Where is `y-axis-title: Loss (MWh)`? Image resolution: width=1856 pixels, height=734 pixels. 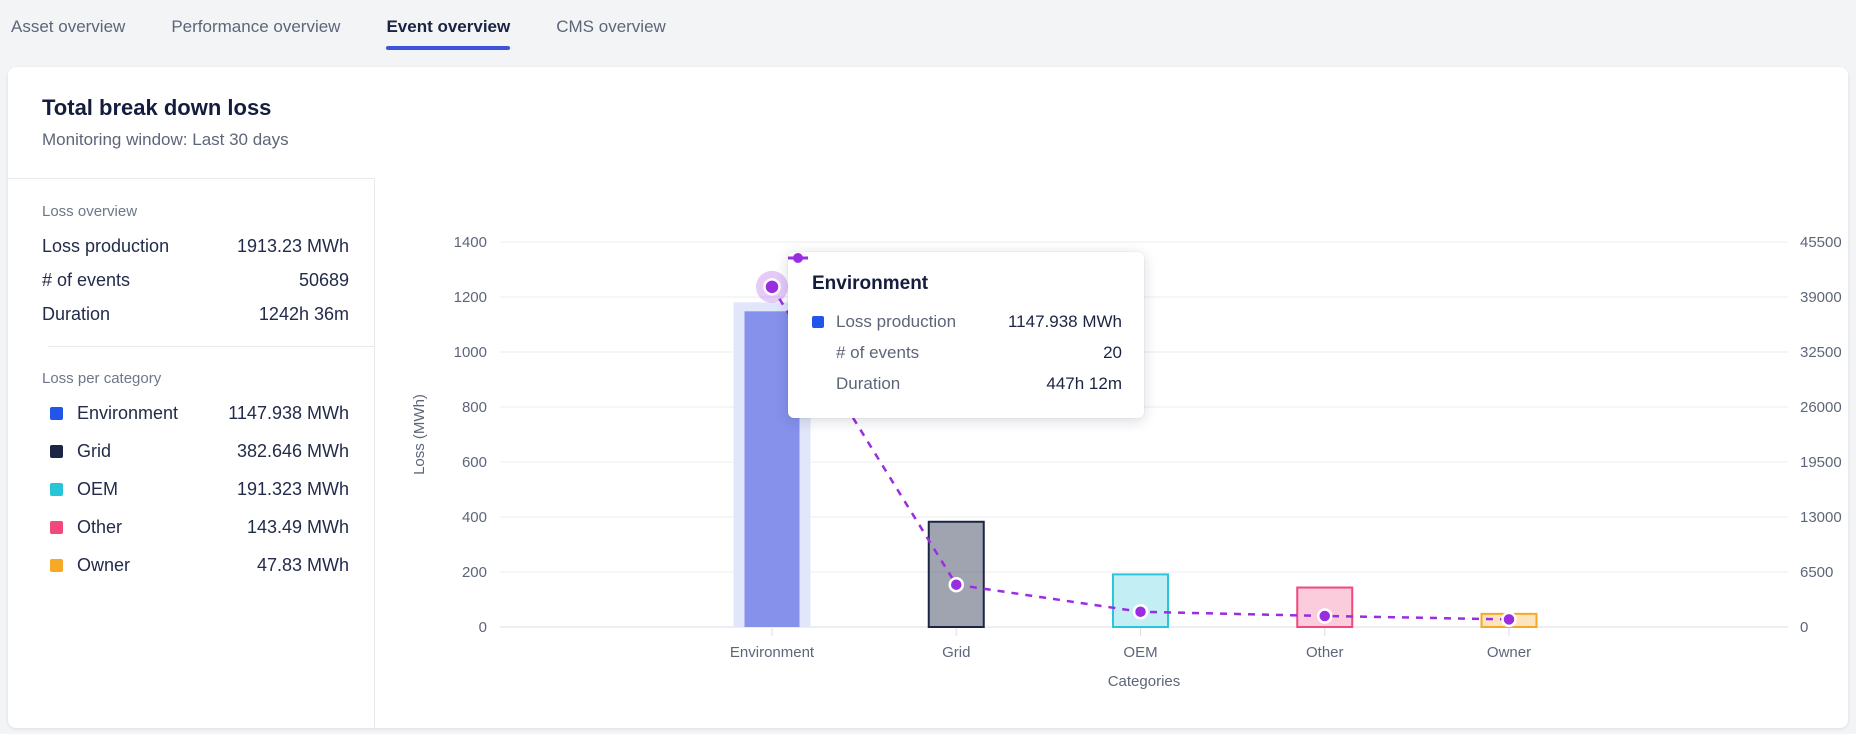 y-axis-title: Loss (MWh) is located at coordinates (419, 434).